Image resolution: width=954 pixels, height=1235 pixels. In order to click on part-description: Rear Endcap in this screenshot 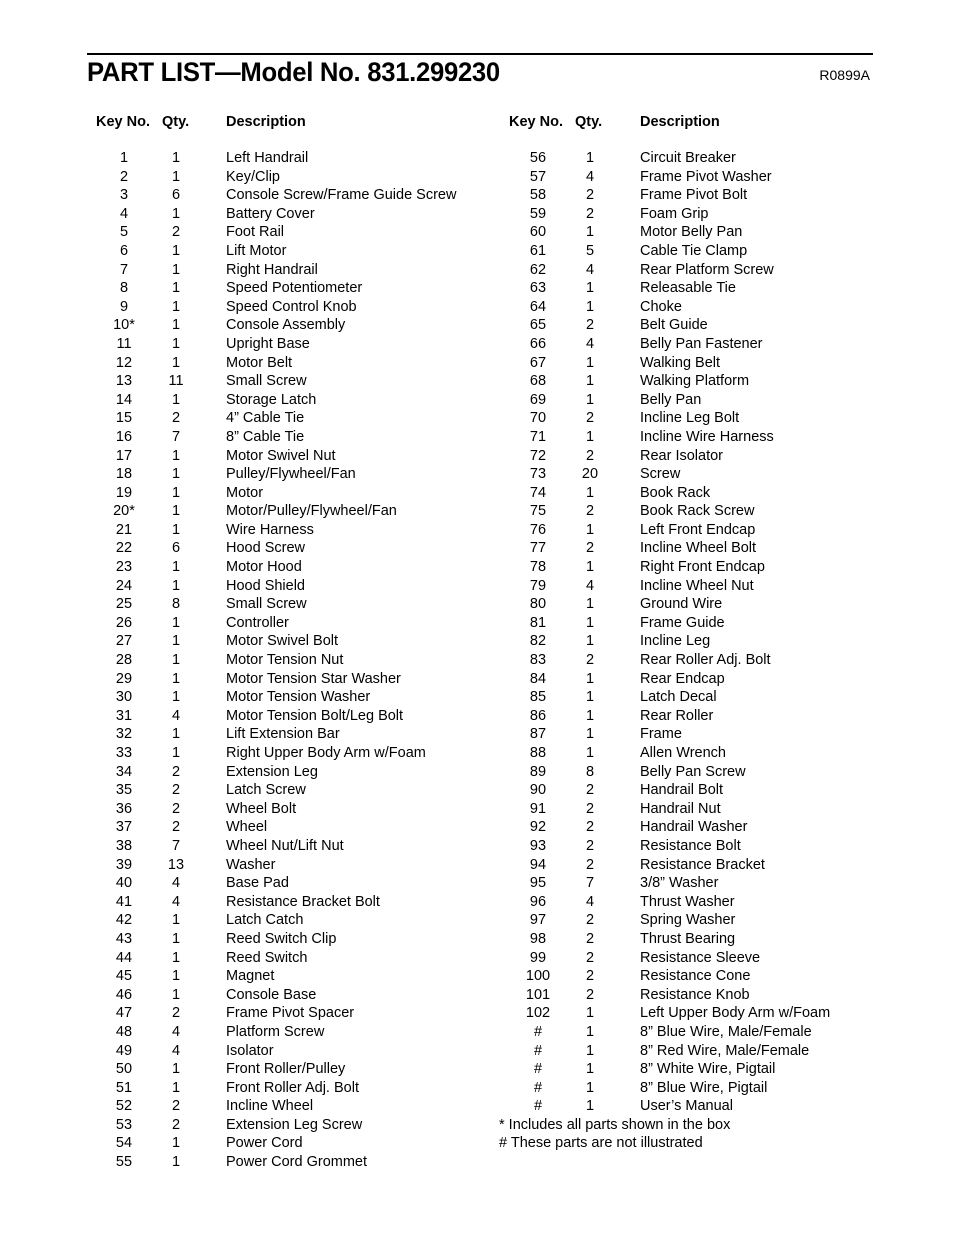, I will do `click(682, 678)`.